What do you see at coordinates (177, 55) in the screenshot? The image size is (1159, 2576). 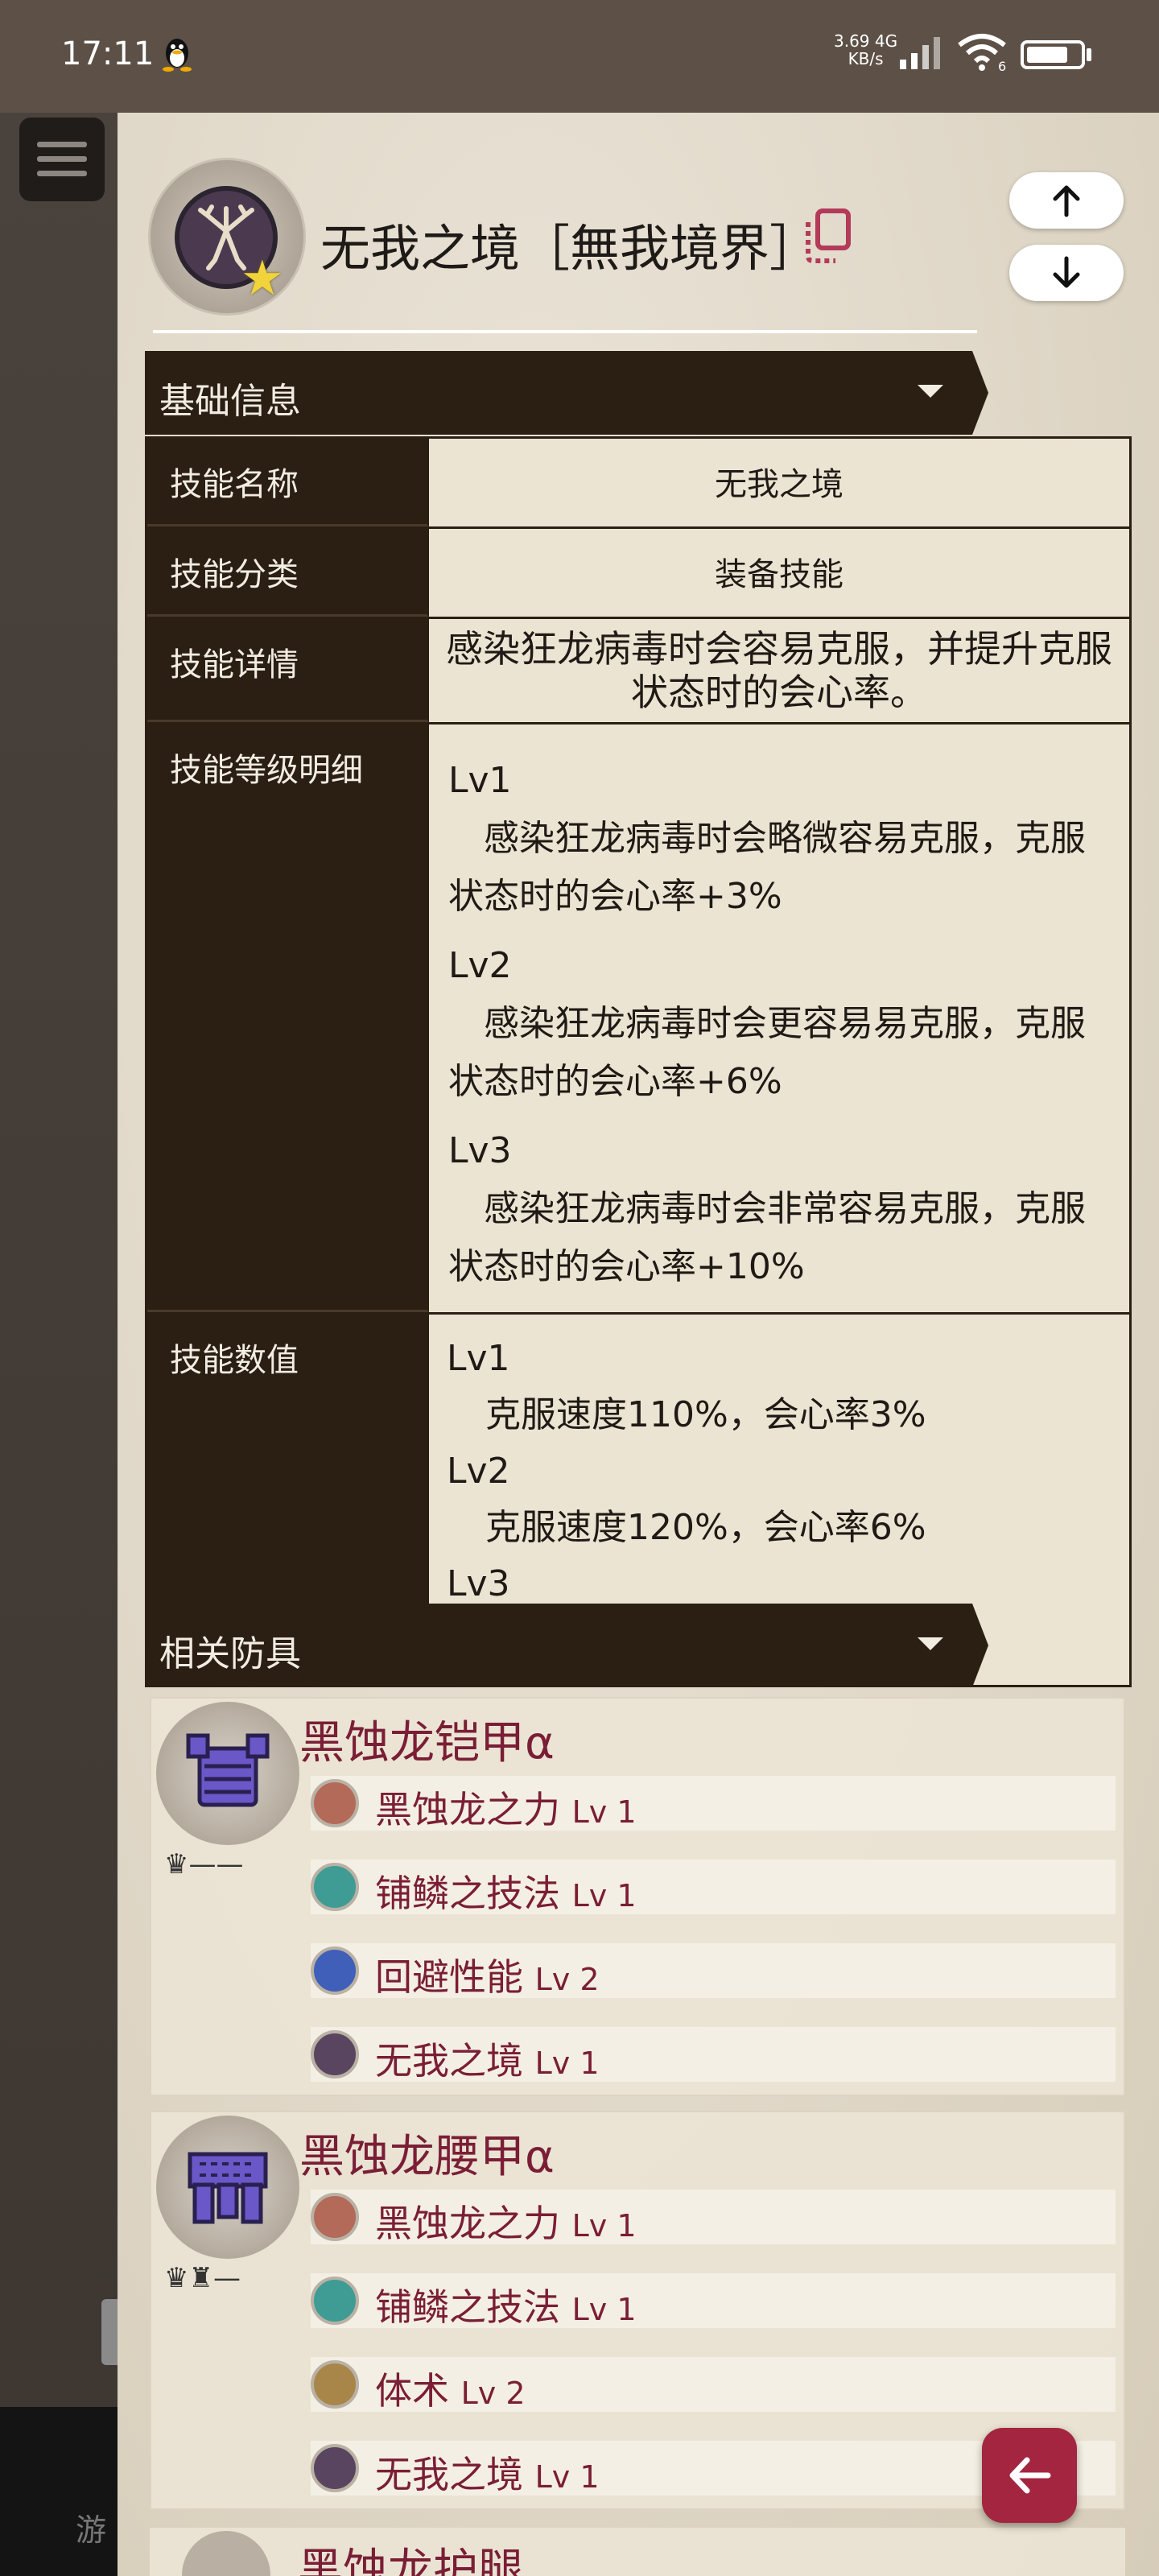 I see `qq-penguin-icon` at bounding box center [177, 55].